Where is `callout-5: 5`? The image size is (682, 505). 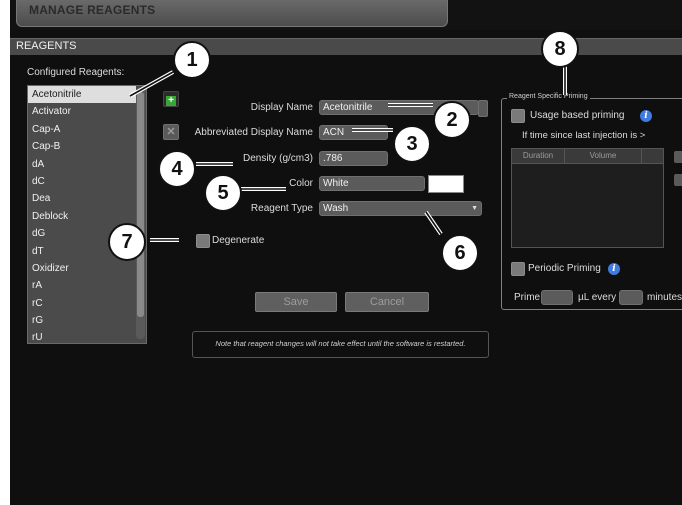 callout-5: 5 is located at coordinates (223, 193).